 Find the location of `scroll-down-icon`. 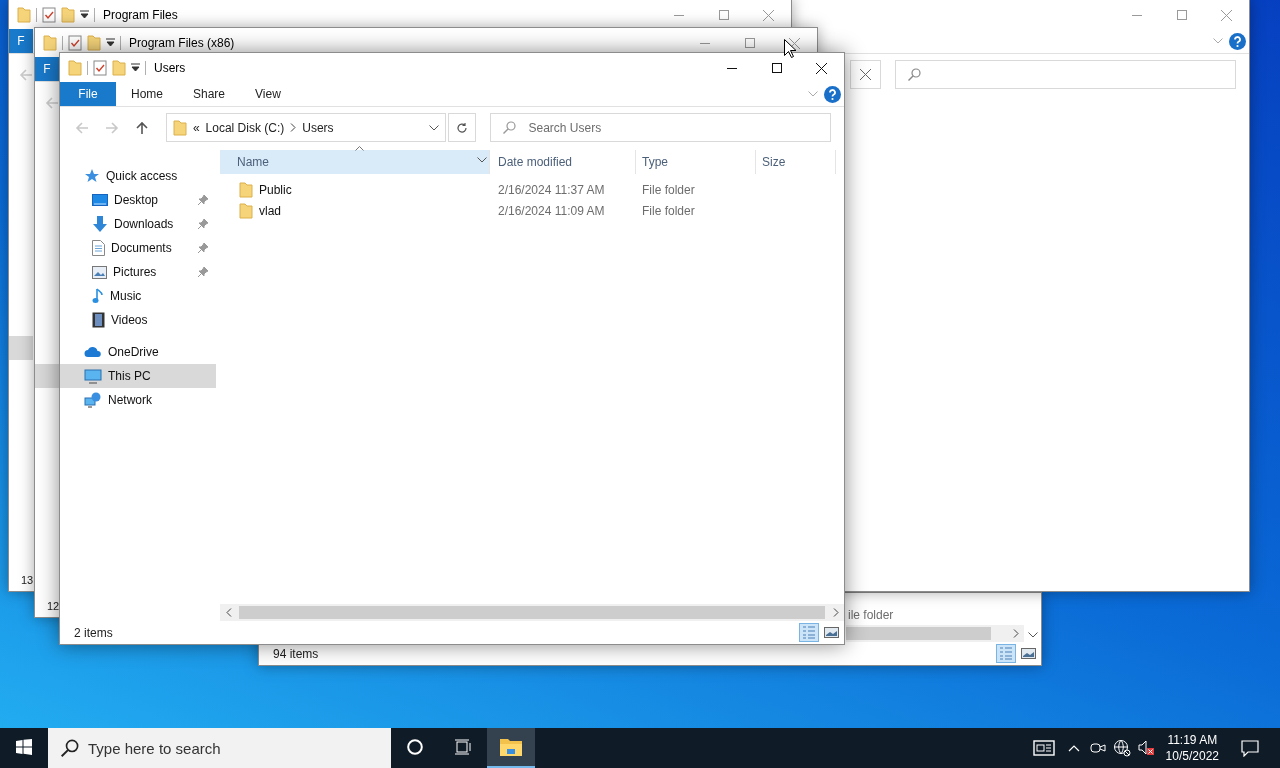

scroll-down-icon is located at coordinates (1032, 635).